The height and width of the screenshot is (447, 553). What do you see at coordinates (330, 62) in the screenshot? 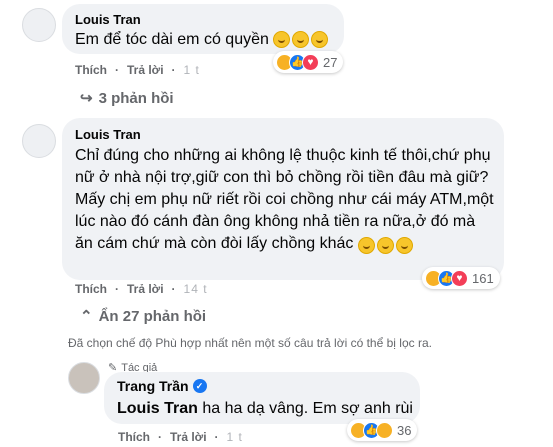
I see `reaction-count: 27` at bounding box center [330, 62].